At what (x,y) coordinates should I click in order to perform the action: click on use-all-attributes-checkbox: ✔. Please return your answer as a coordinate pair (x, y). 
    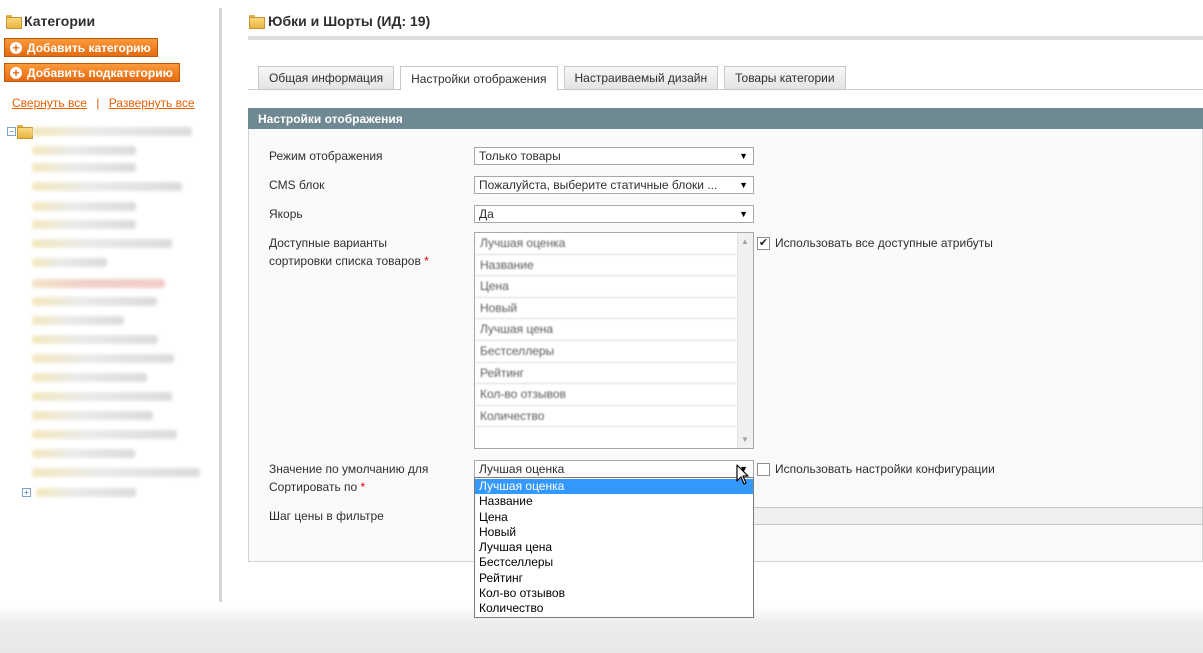
    Looking at the image, I should click on (763, 243).